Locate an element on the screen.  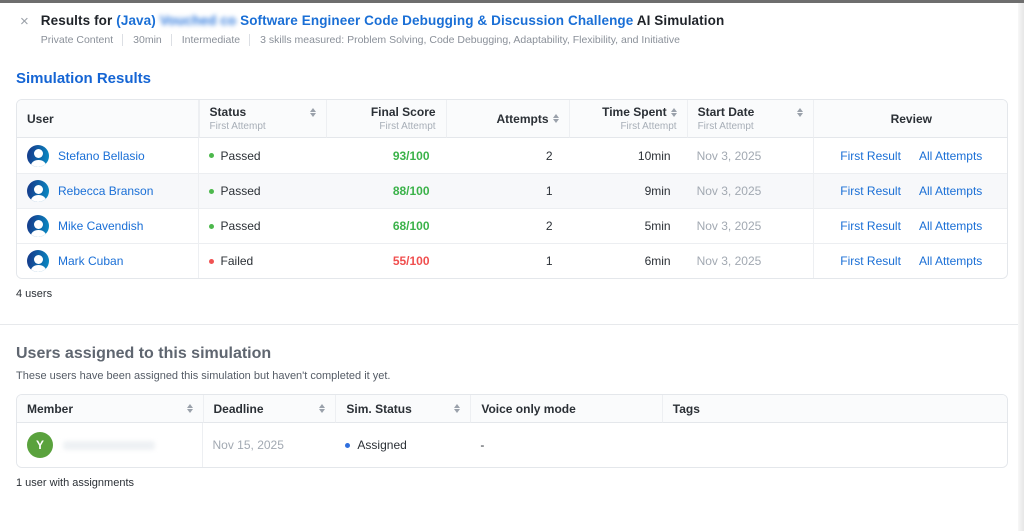
final-score: 93/100 is located at coordinates (411, 155).